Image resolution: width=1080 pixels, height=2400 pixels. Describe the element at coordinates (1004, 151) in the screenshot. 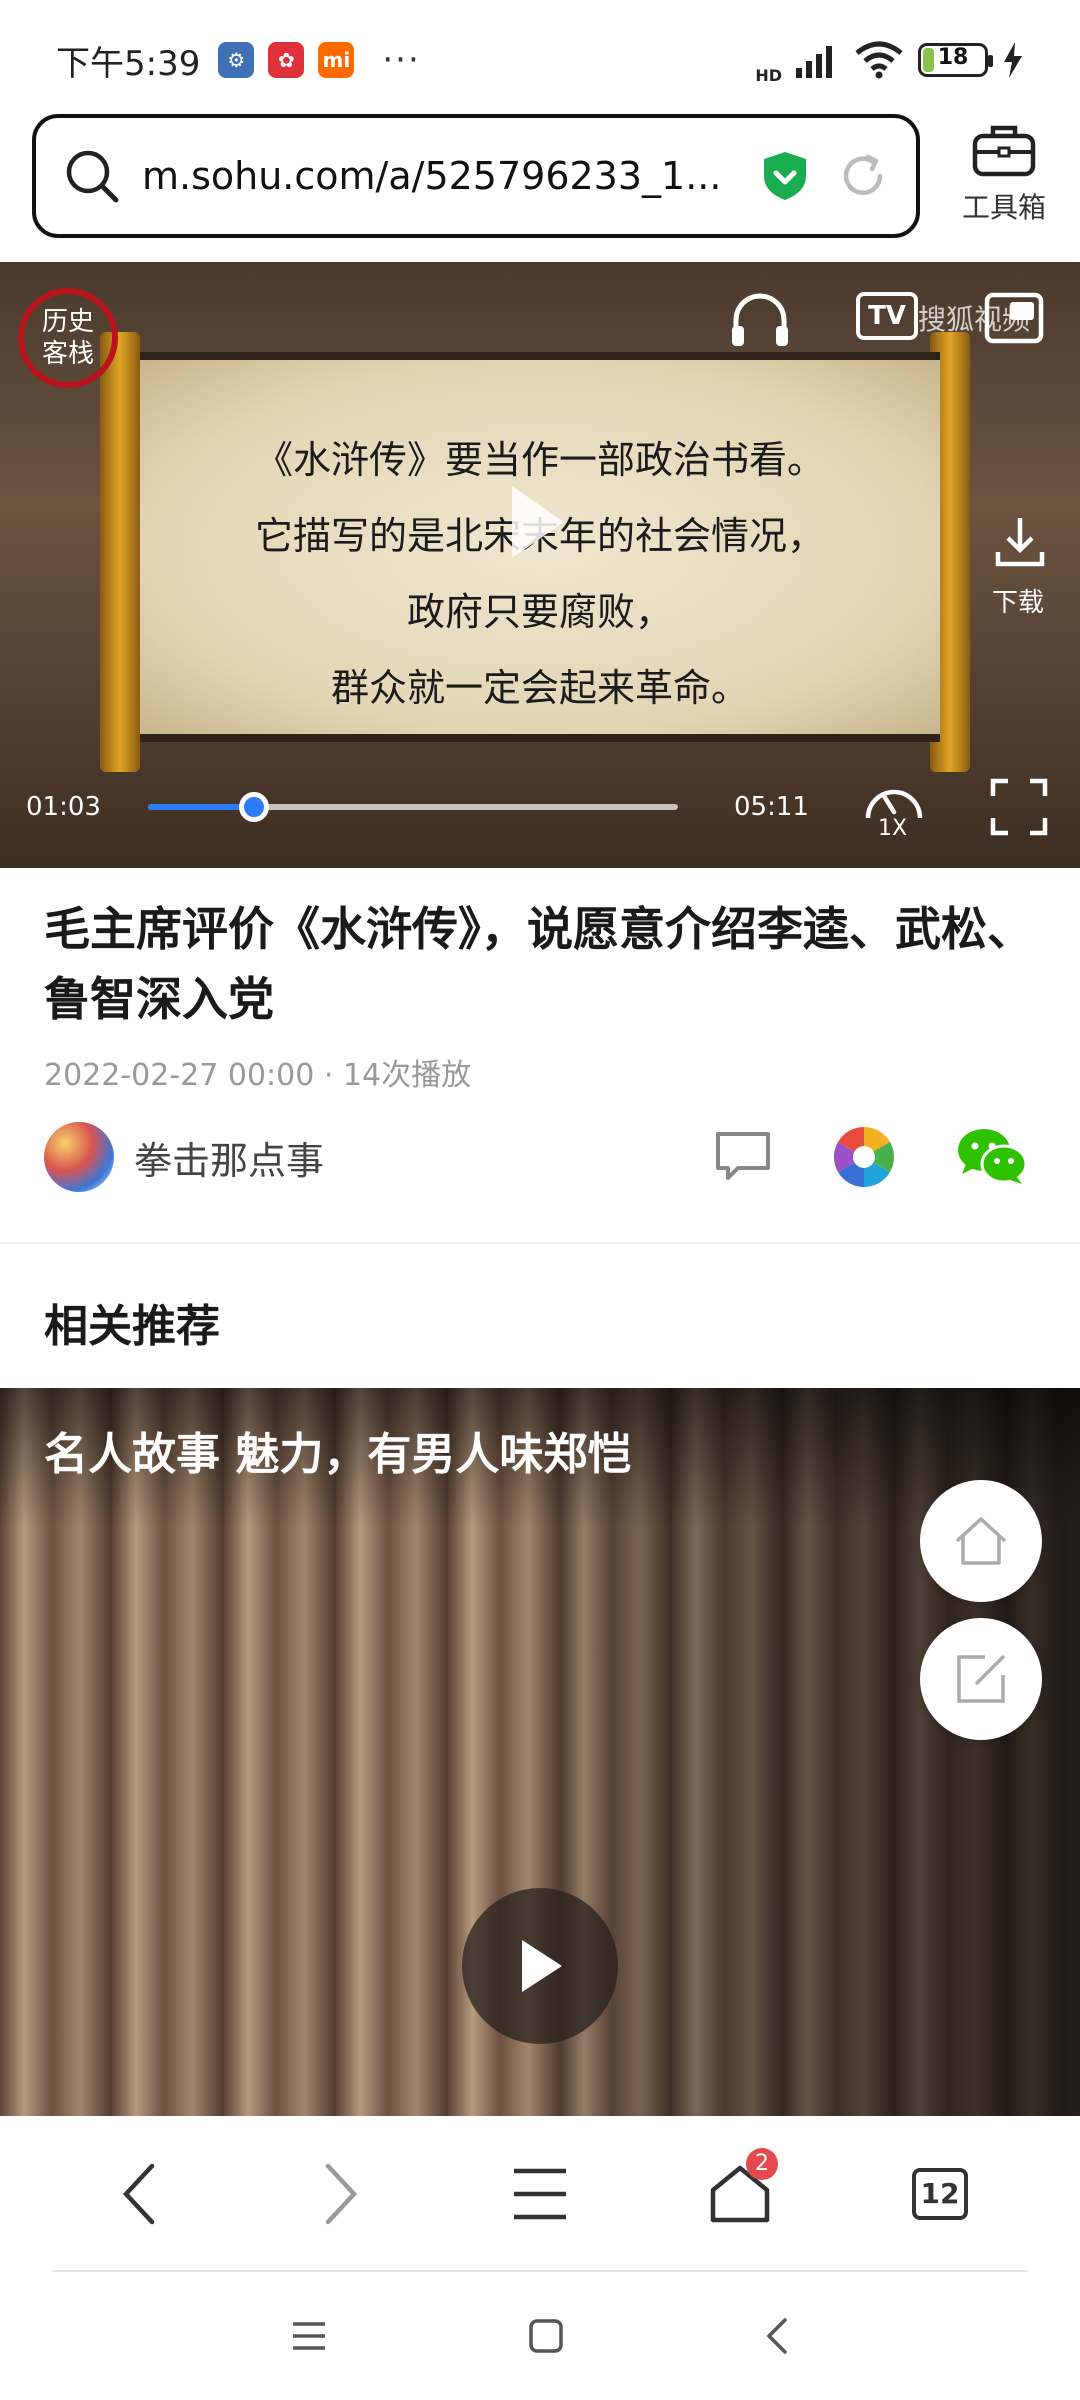

I see `toolbox-icon` at that location.